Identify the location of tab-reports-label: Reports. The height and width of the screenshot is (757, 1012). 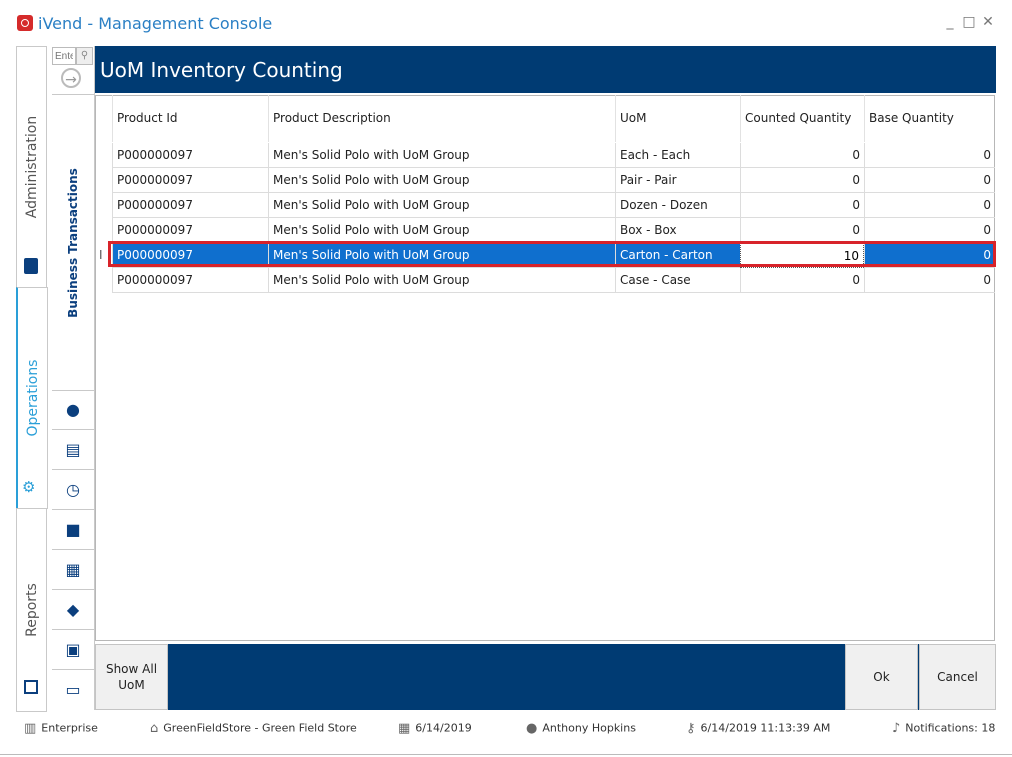
(31, 610).